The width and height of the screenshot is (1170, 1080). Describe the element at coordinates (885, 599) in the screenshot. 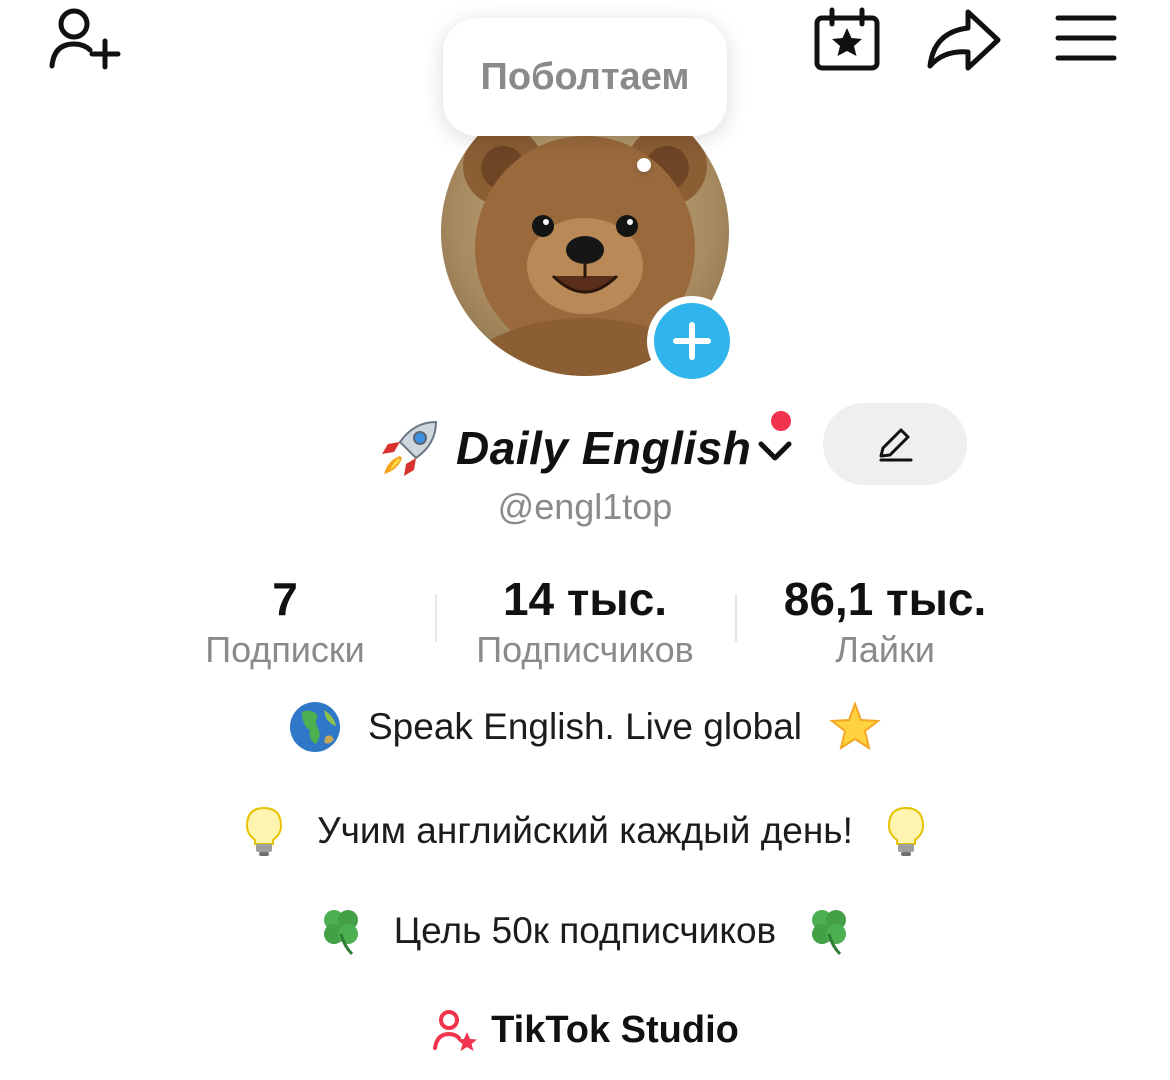

I see `stat-value: 86,1 тыс.` at that location.